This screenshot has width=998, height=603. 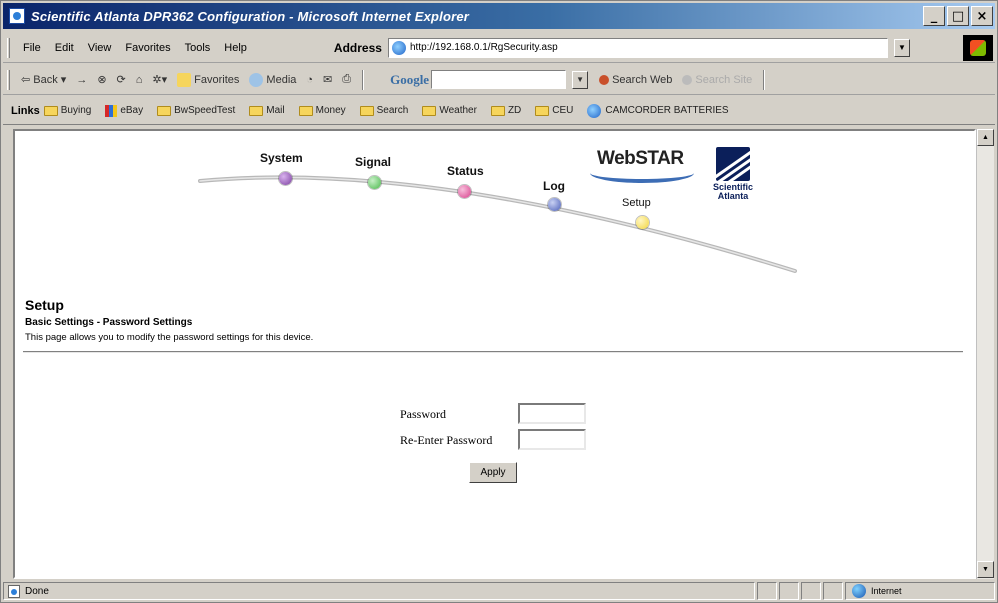 What do you see at coordinates (409, 80) in the screenshot?
I see `google-logo: Google` at bounding box center [409, 80].